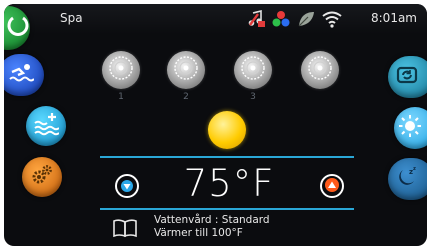 This screenshot has width=431, height=250. Describe the element at coordinates (227, 209) in the screenshot. I see `temp-bottom-divider` at that location.